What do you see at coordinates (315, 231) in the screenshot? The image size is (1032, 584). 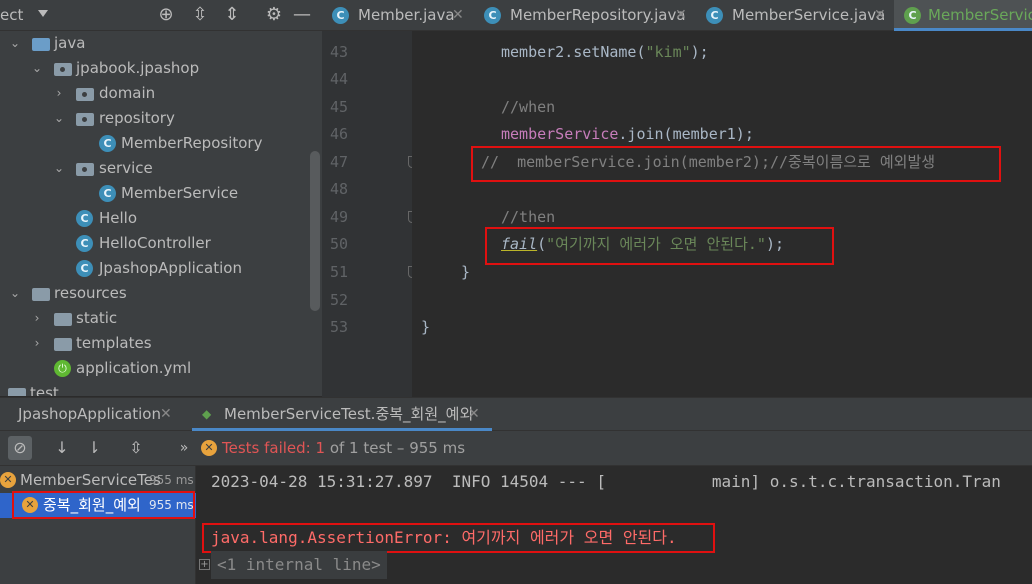 I see `tree-scrollbar` at bounding box center [315, 231].